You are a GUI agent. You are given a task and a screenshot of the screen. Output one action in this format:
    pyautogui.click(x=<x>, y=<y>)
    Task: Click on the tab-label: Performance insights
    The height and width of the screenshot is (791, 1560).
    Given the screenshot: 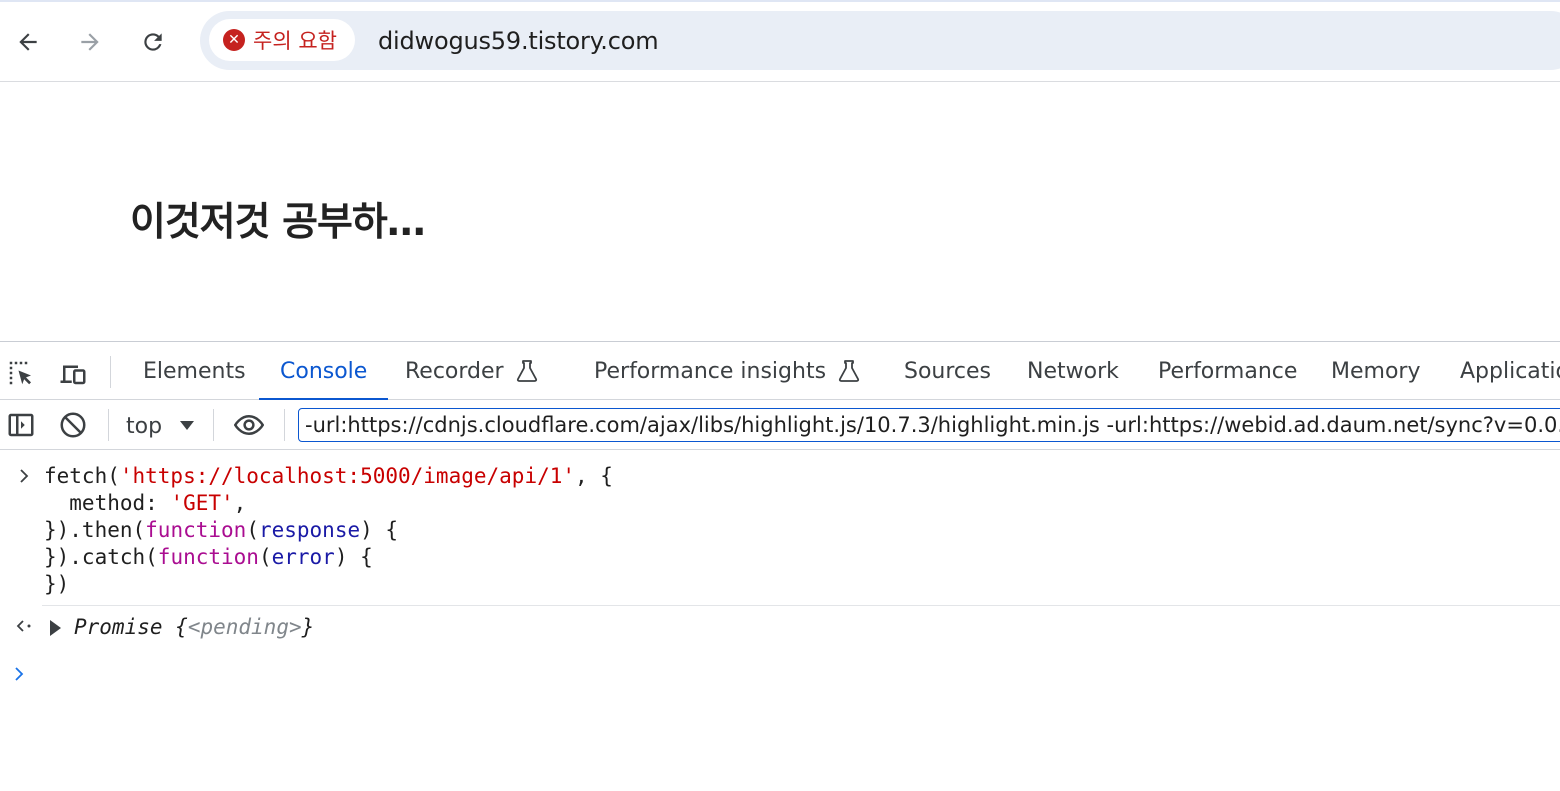 What is the action you would take?
    pyautogui.click(x=710, y=371)
    